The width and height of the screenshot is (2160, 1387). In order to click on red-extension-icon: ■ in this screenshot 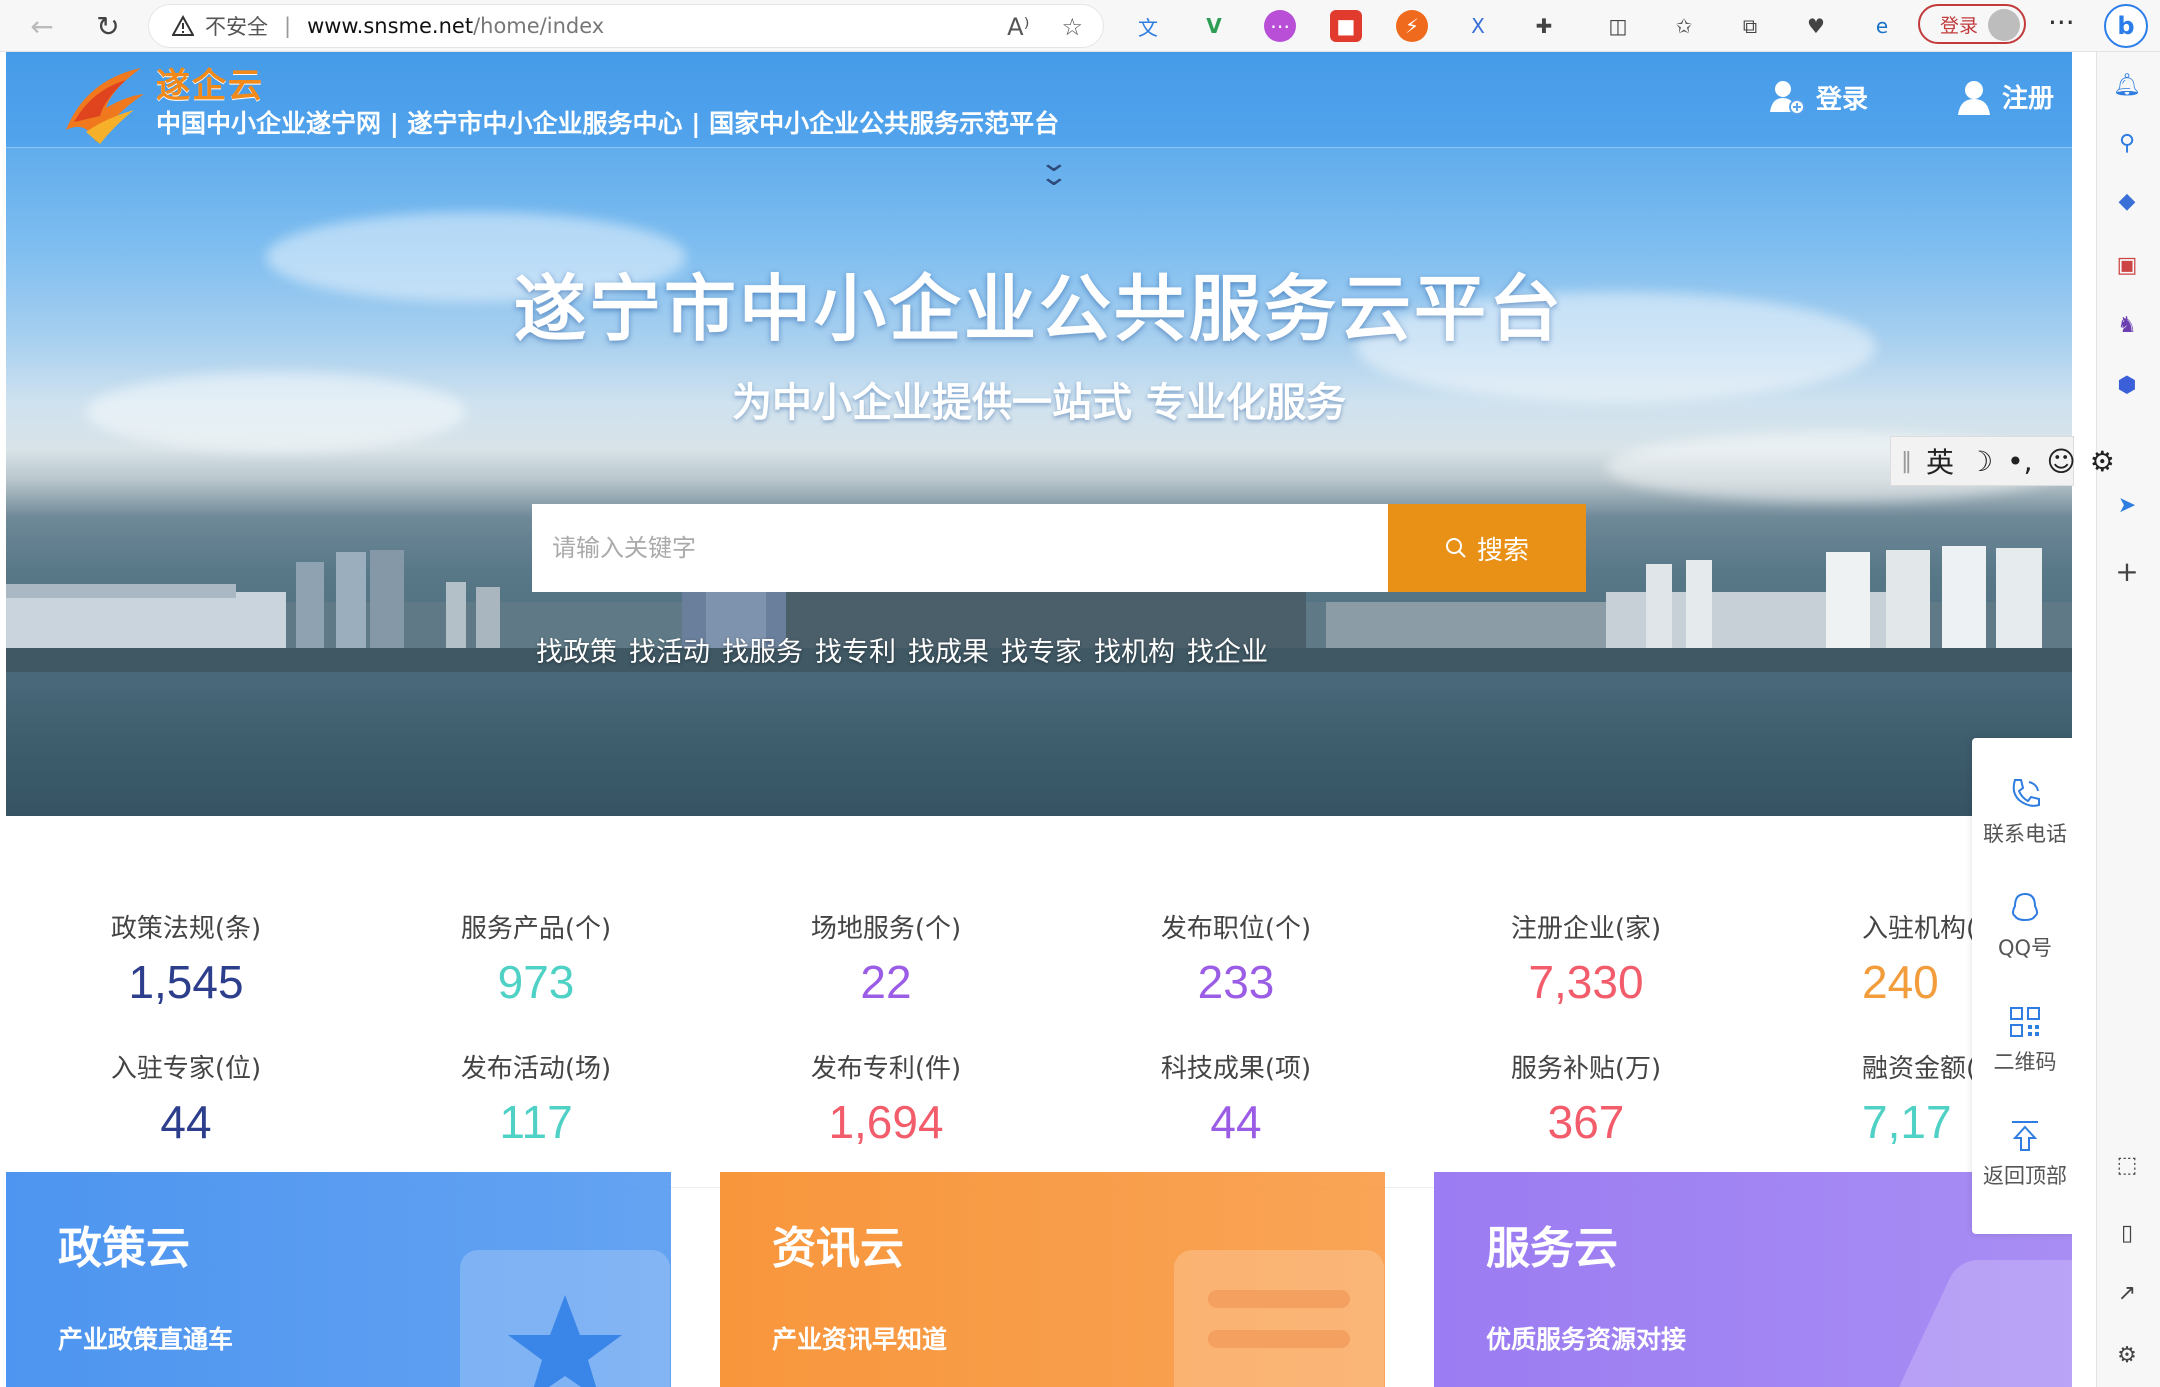, I will do `click(1346, 26)`.